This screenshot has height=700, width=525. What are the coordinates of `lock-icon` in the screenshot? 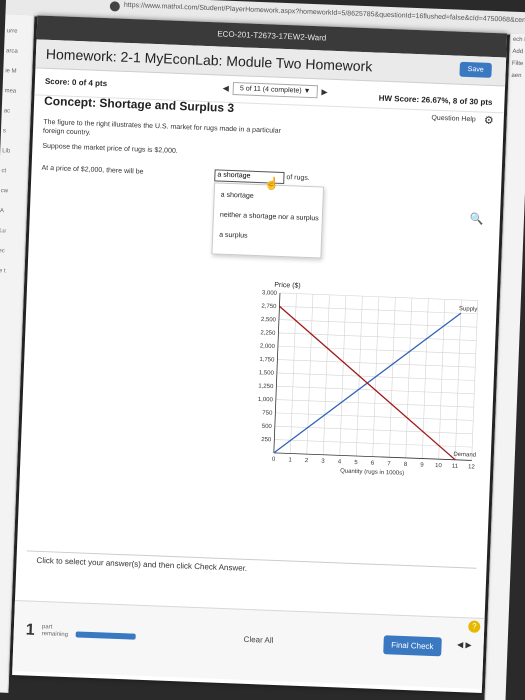 It's located at (115, 6).